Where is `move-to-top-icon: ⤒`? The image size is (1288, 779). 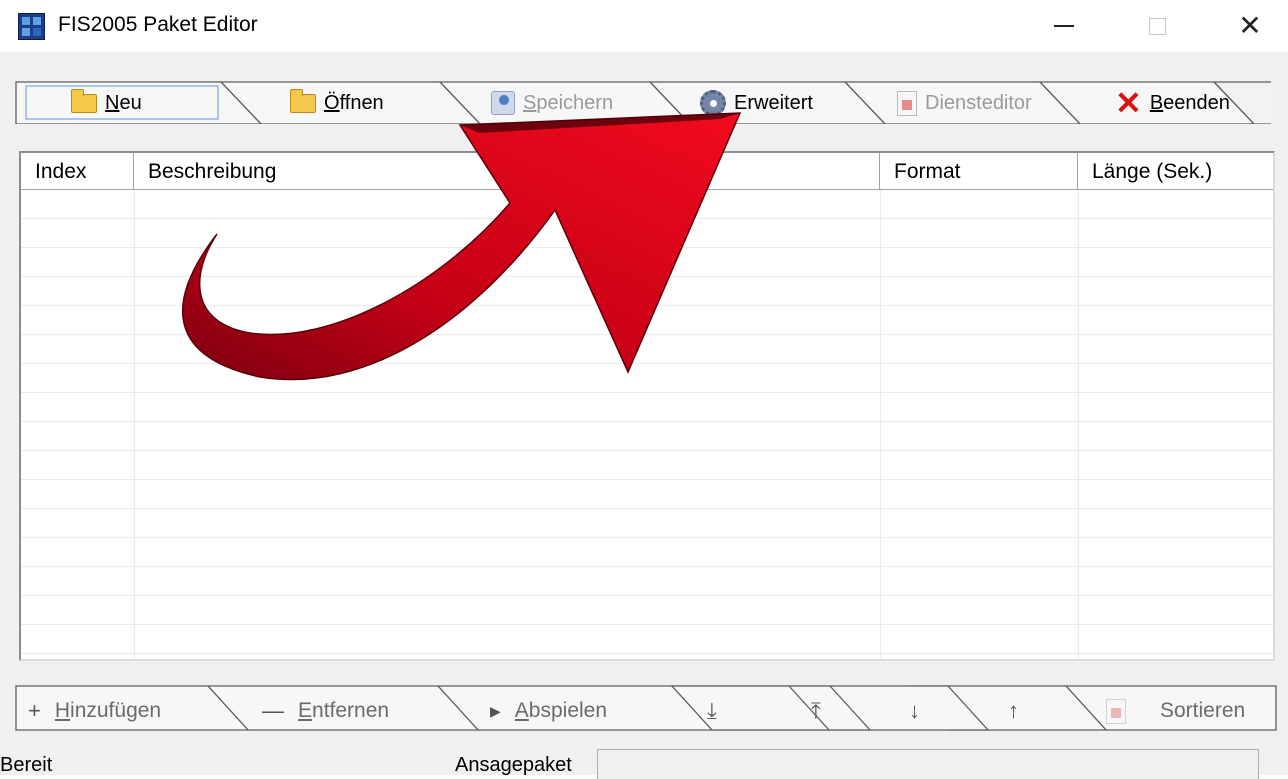
move-to-top-icon: ⤒ is located at coordinates (816, 710).